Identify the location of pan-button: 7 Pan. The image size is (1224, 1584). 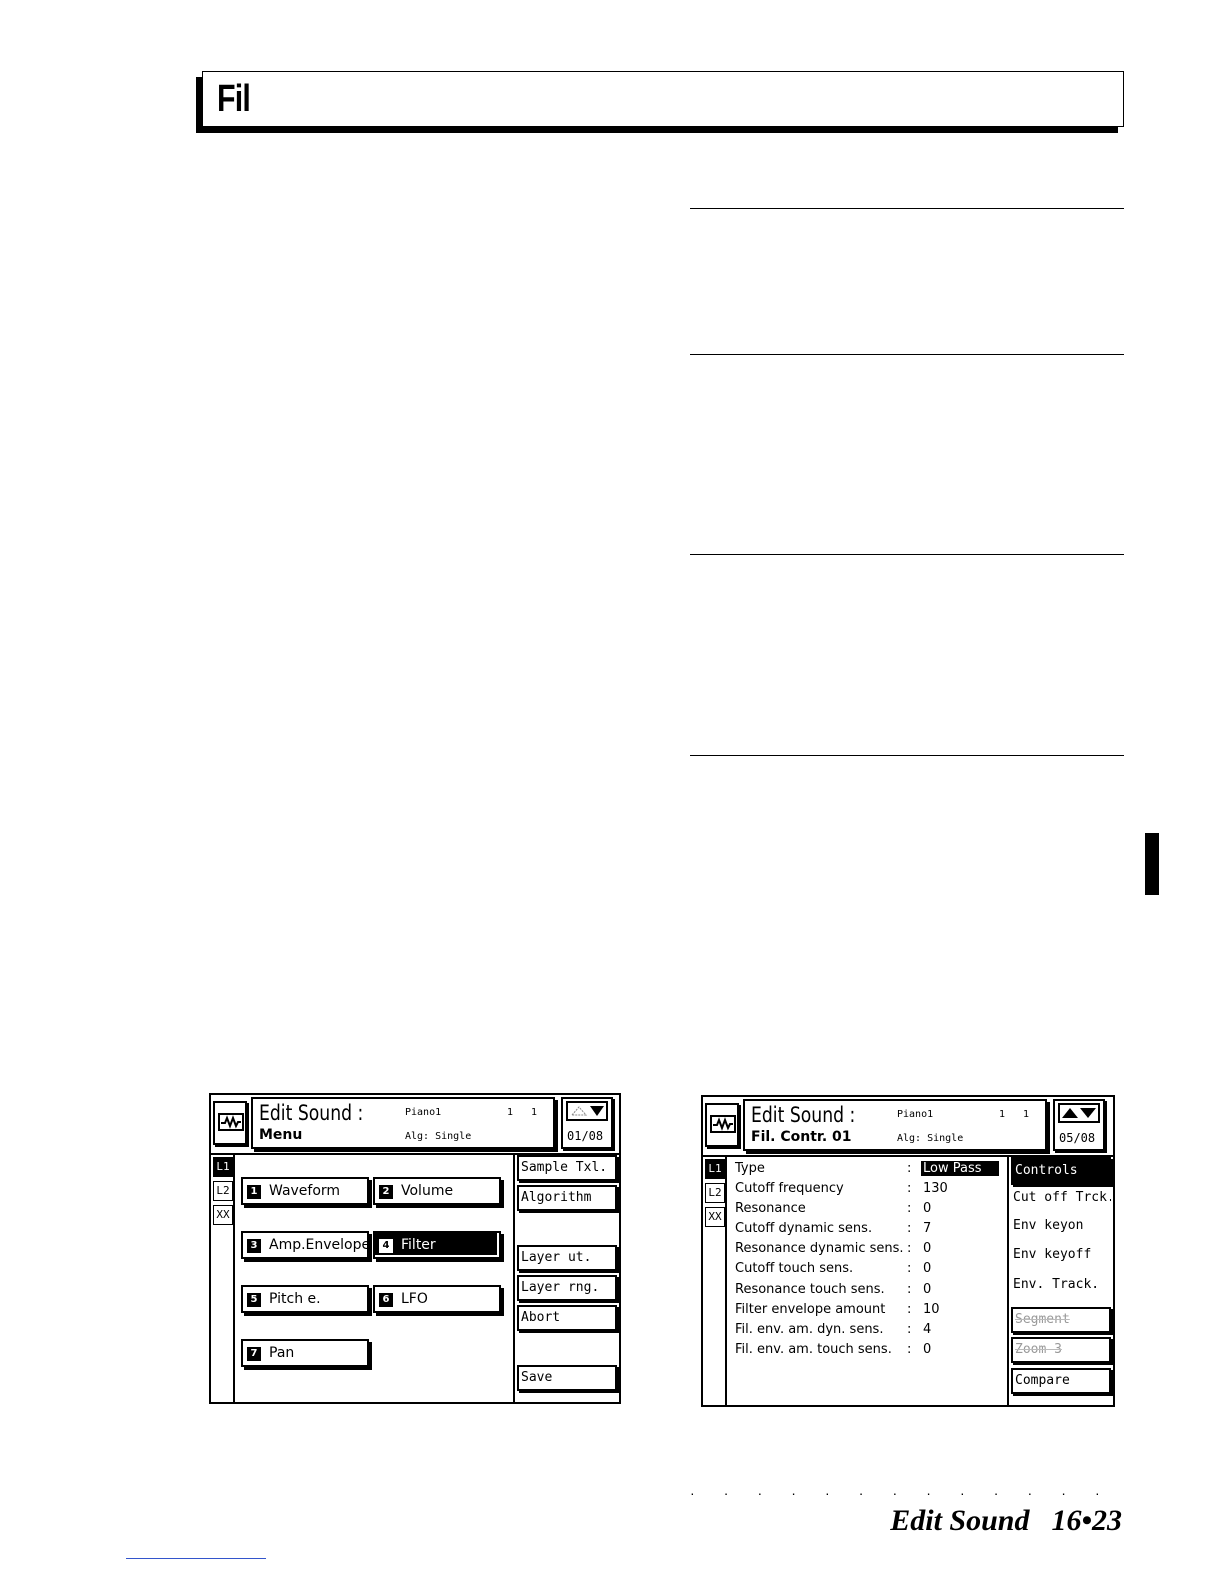
(305, 1353).